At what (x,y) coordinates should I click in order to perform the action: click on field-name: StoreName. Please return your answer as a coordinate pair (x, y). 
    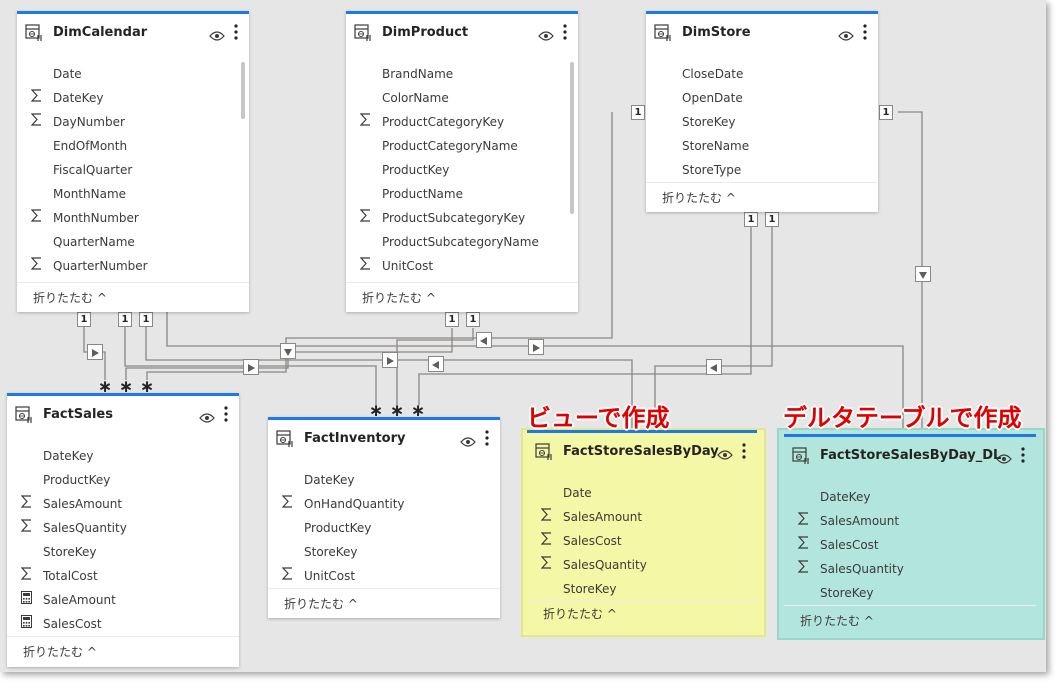
    Looking at the image, I should click on (716, 146).